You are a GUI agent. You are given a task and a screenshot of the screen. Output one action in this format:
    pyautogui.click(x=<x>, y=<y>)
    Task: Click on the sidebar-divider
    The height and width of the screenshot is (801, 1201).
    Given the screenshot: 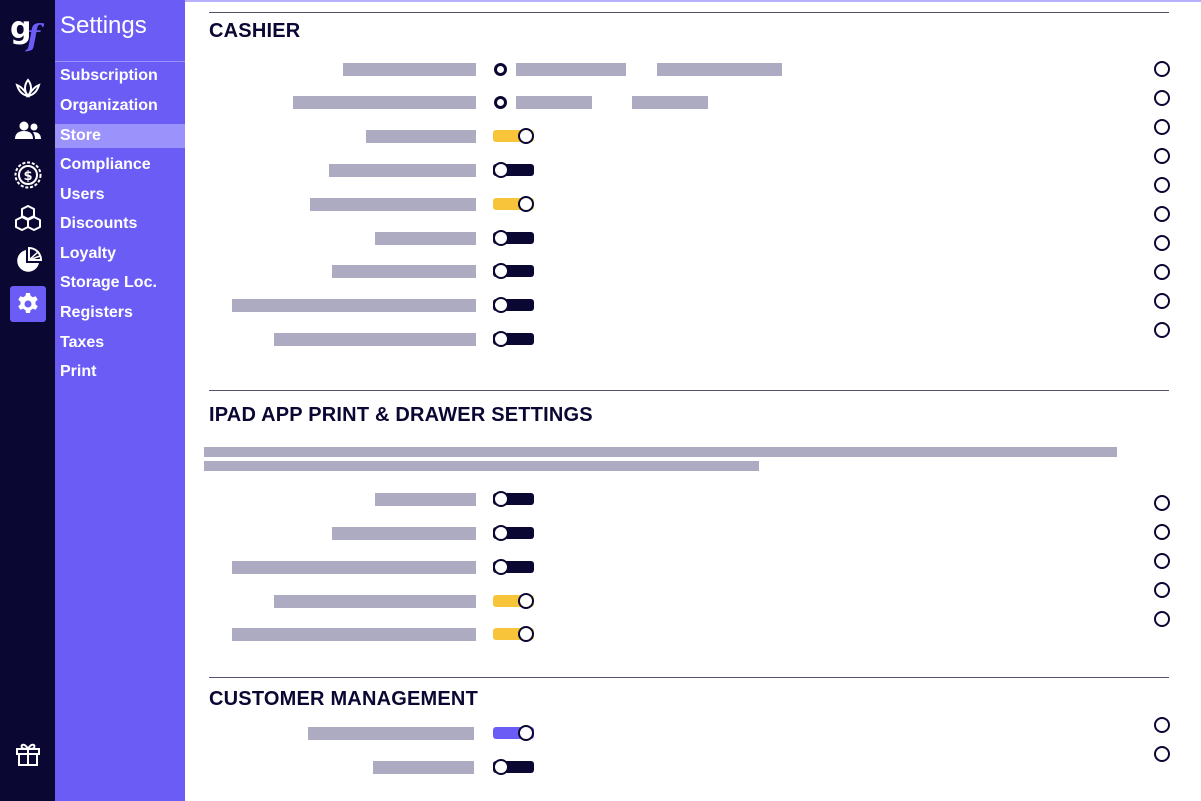 What is the action you would take?
    pyautogui.click(x=120, y=61)
    